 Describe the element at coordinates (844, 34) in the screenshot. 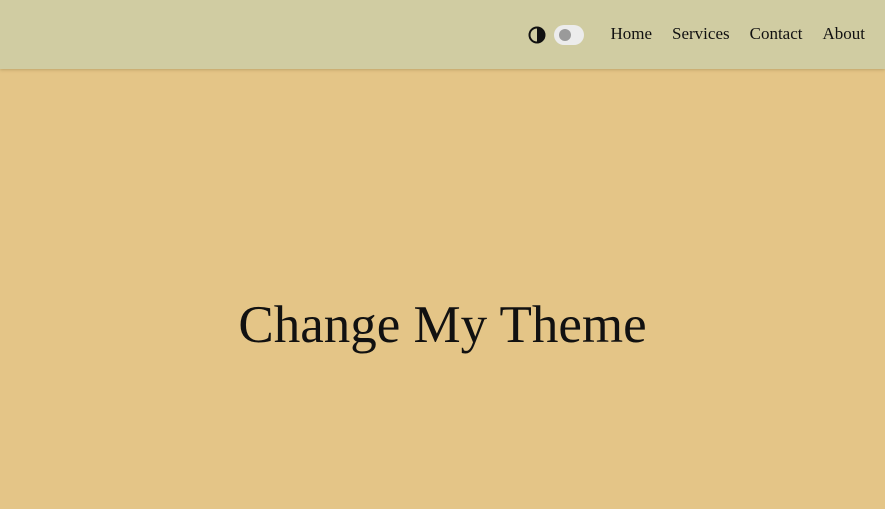

I see `nav-link-about: About` at that location.